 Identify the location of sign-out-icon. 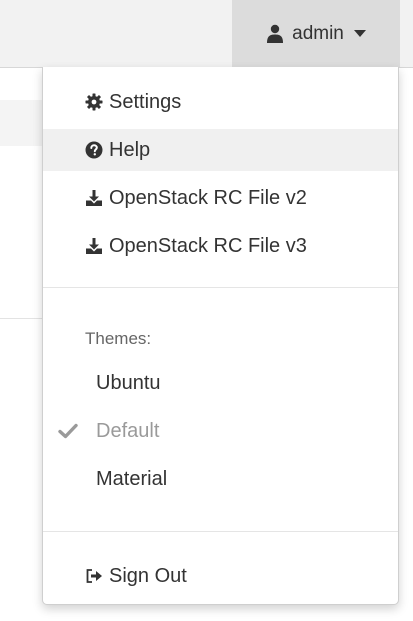
(94, 576).